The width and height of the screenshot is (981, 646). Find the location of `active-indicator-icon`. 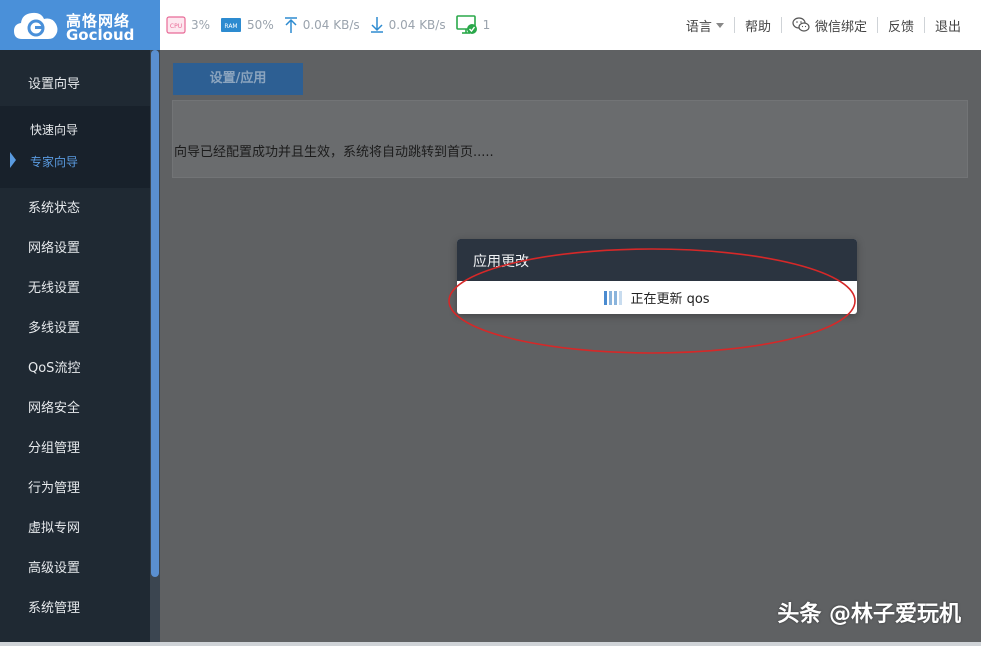

active-indicator-icon is located at coordinates (13, 160).